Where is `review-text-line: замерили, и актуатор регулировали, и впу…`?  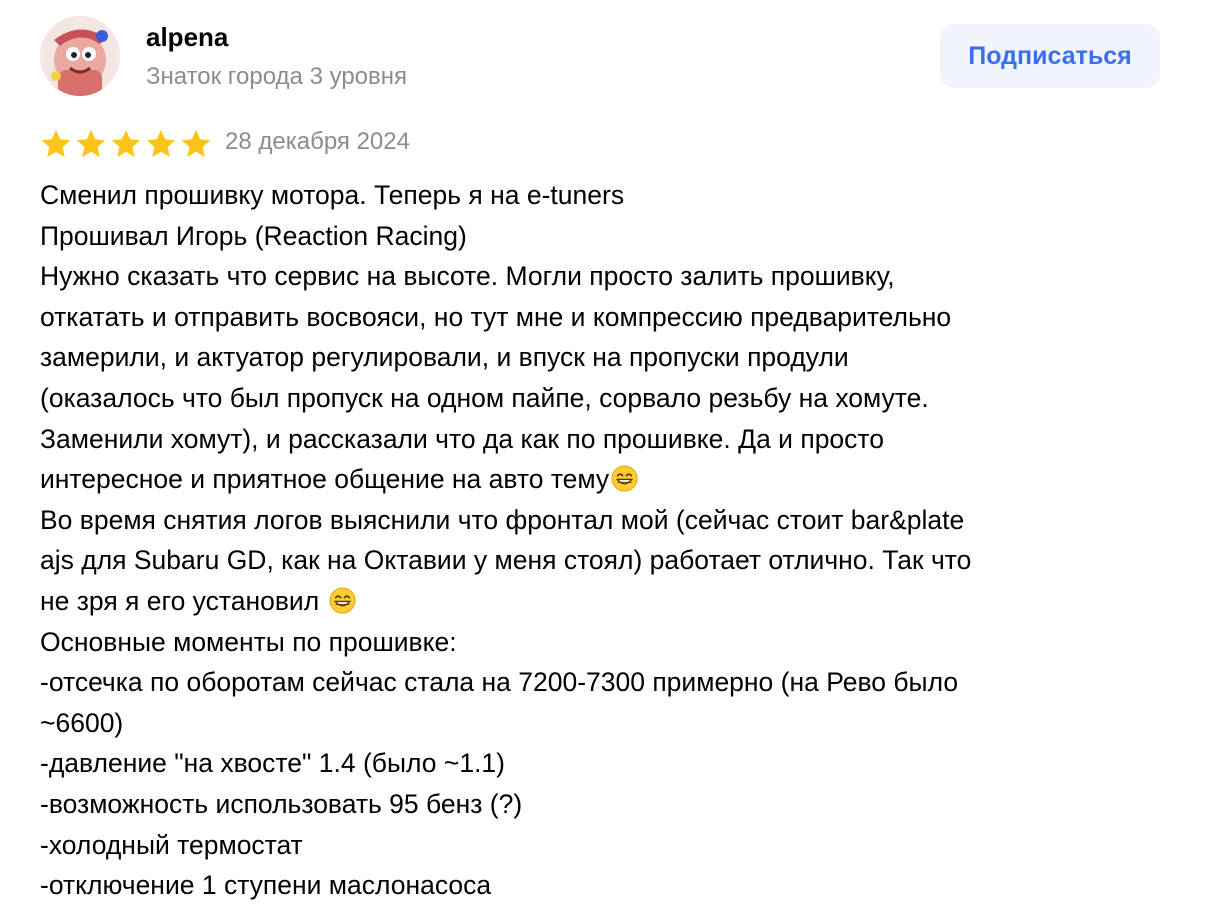
review-text-line: замерили, и актуатор регулировали, и впу… is located at coordinates (444, 357).